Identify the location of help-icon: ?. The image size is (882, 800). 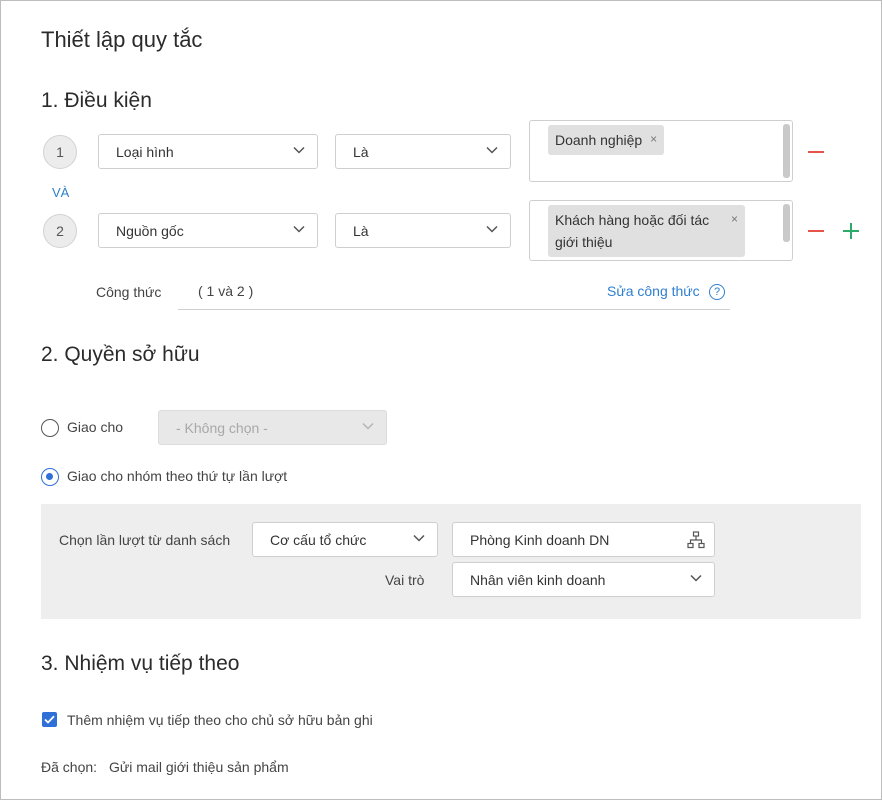
(717, 292).